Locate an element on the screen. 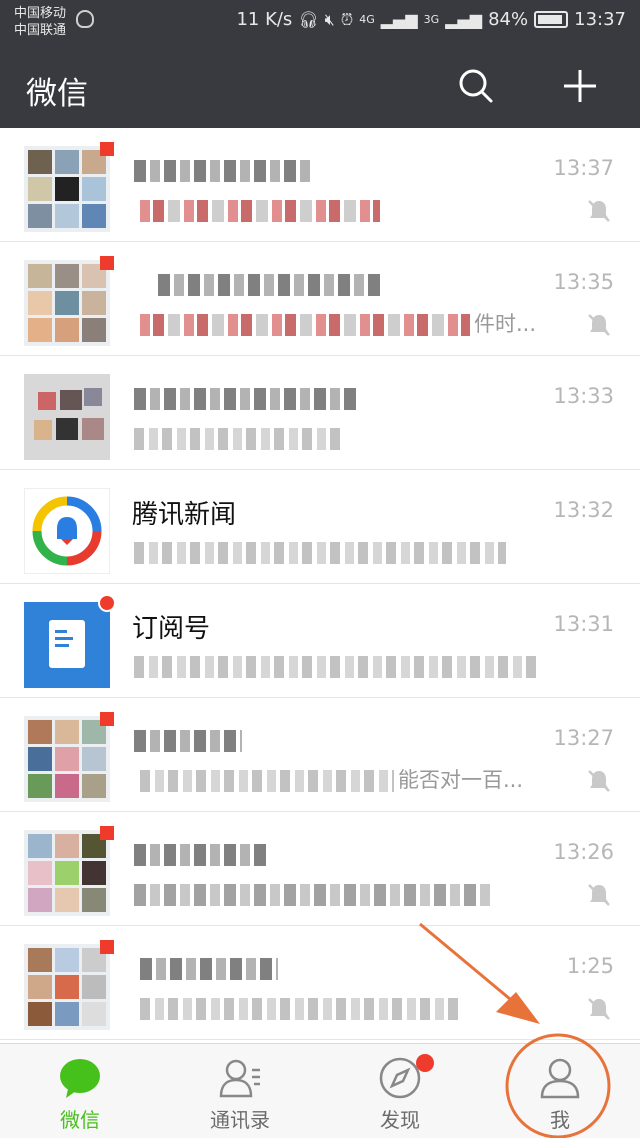 The height and width of the screenshot is (1138, 640). chat-row: 1:25 is located at coordinates (320, 983).